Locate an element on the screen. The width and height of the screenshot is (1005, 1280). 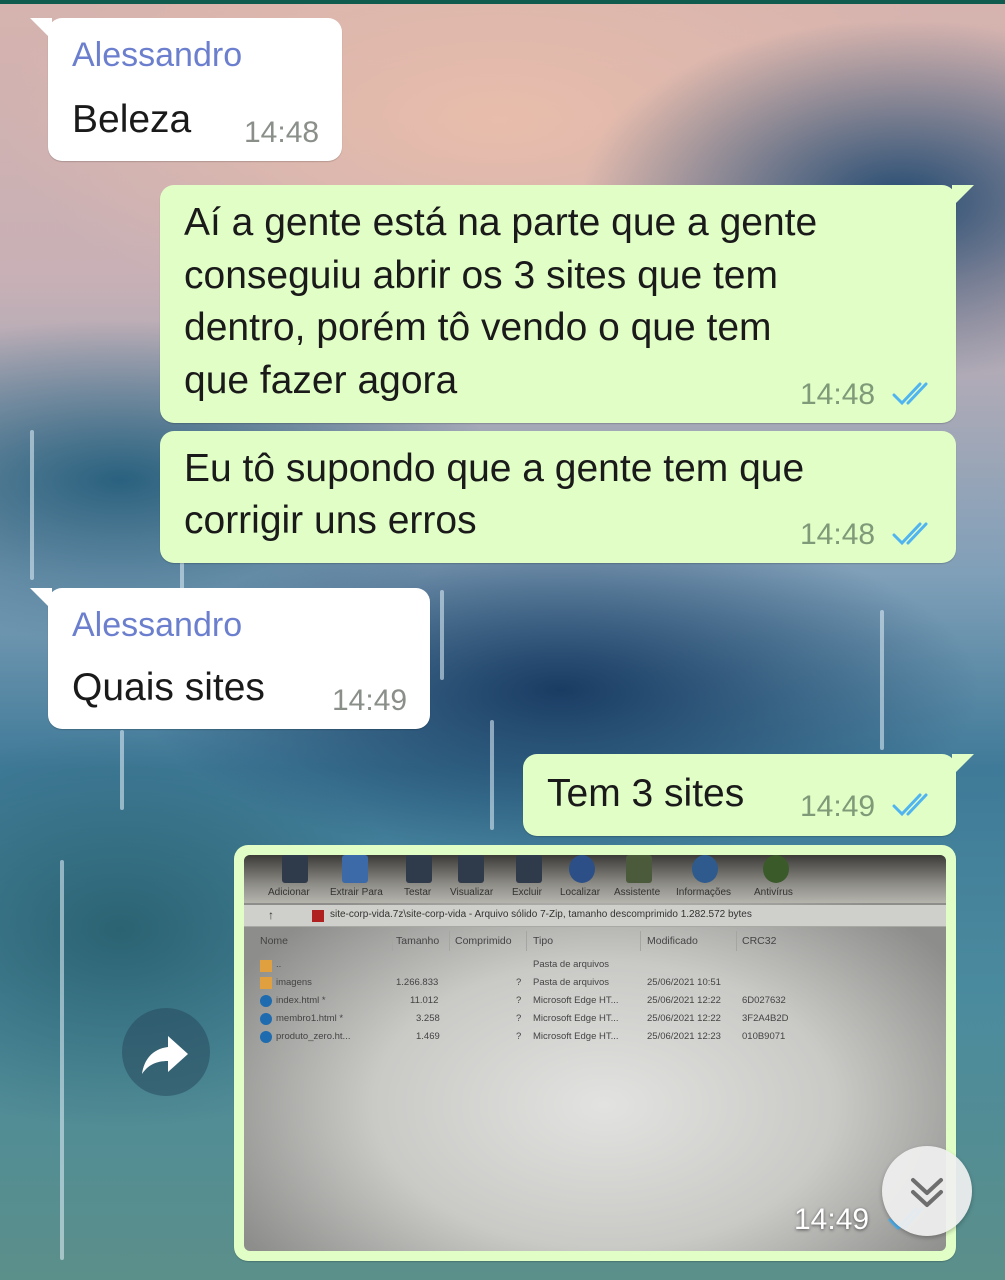
column-header: Comprimido is located at coordinates (483, 941).